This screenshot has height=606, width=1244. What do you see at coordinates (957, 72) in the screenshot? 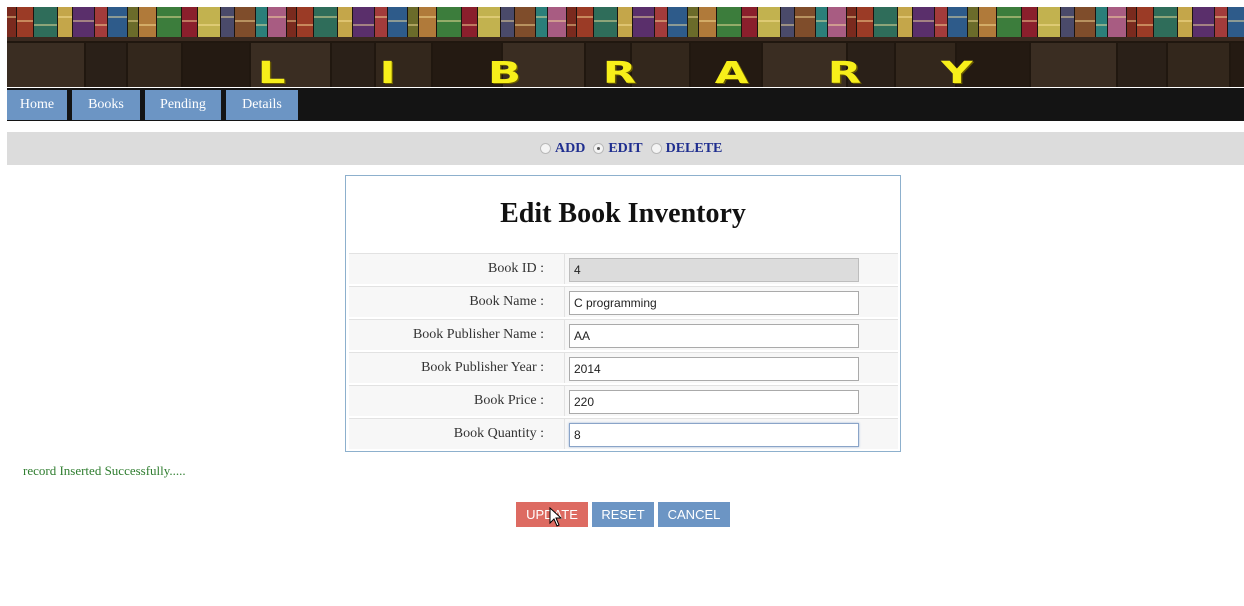
I see `banner-letter: Y` at bounding box center [957, 72].